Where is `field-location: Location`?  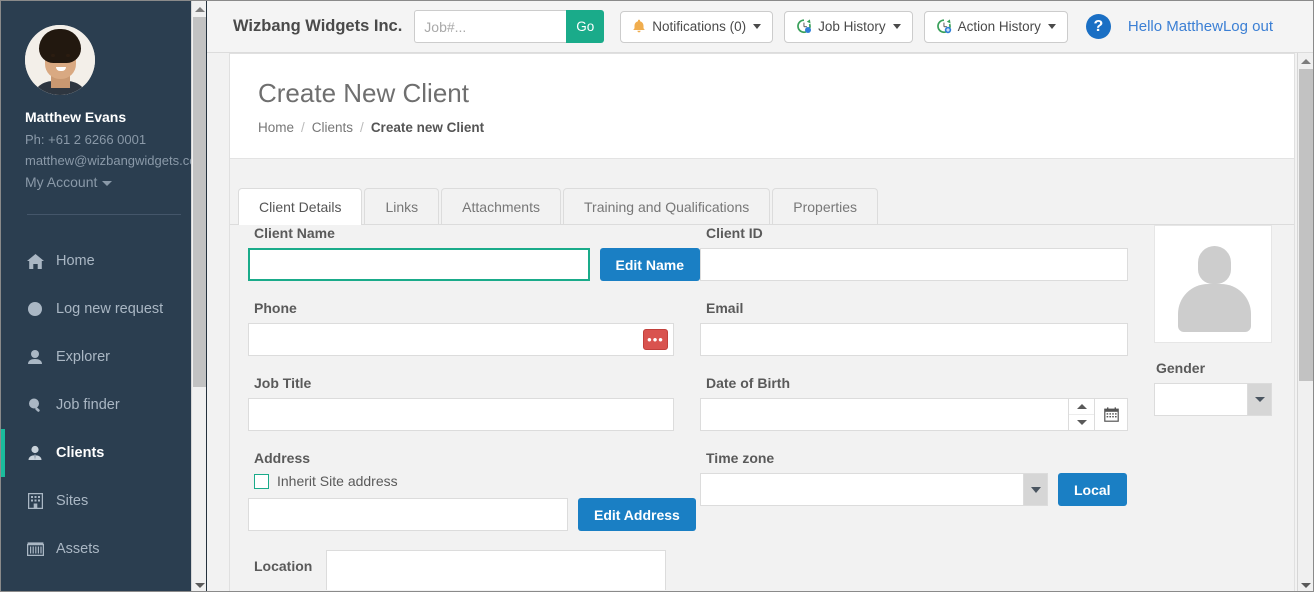
field-location: Location is located at coordinates (474, 570).